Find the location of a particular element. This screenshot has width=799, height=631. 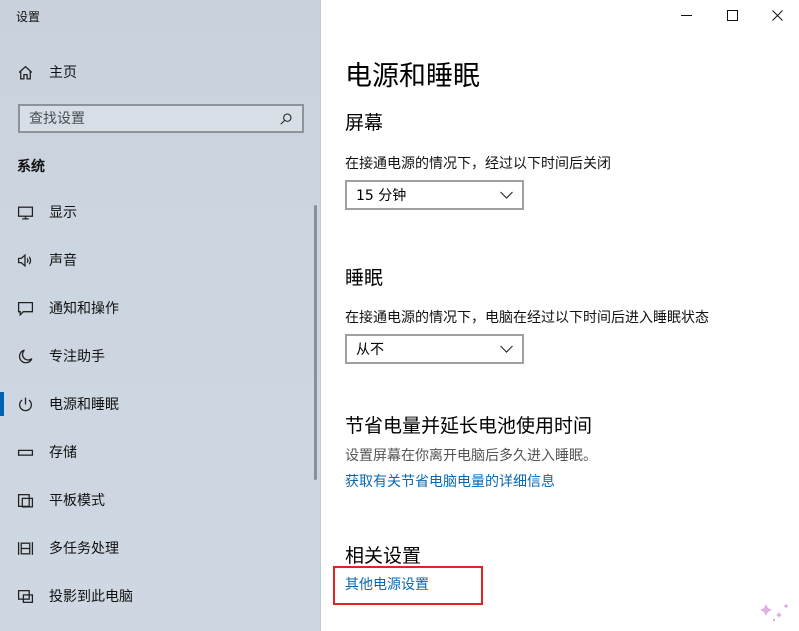

sidebar-item-label: 通知和操作 is located at coordinates (84, 309).